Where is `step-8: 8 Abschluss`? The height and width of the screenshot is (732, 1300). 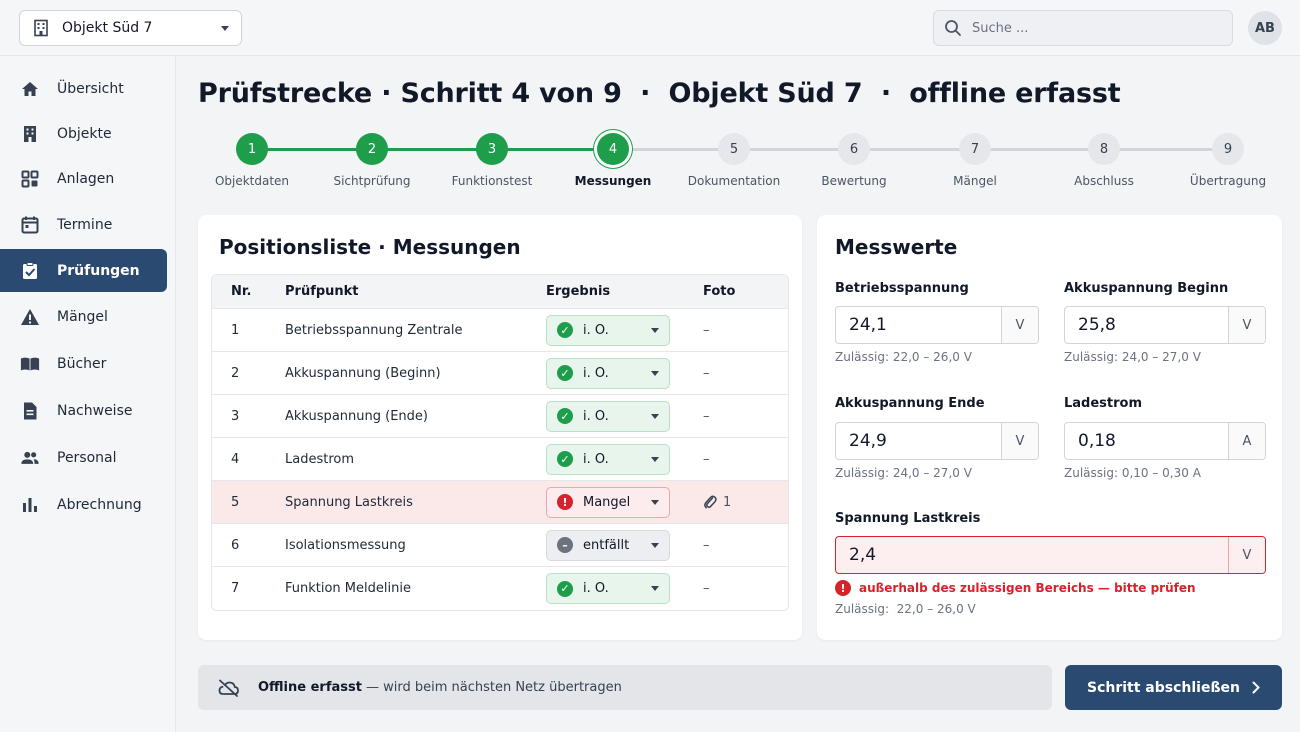 step-8: 8 Abschluss is located at coordinates (1104, 159).